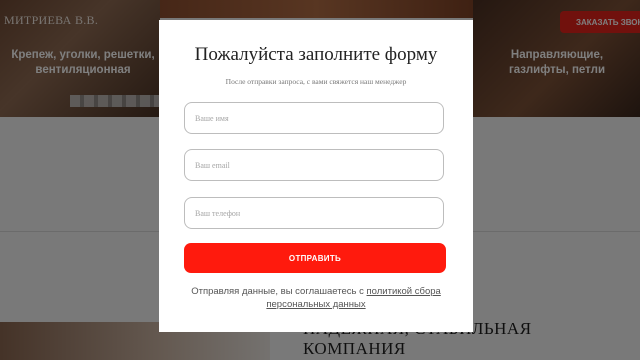  I want to click on submit-button: ОТПРАВИТЬ, so click(315, 258).